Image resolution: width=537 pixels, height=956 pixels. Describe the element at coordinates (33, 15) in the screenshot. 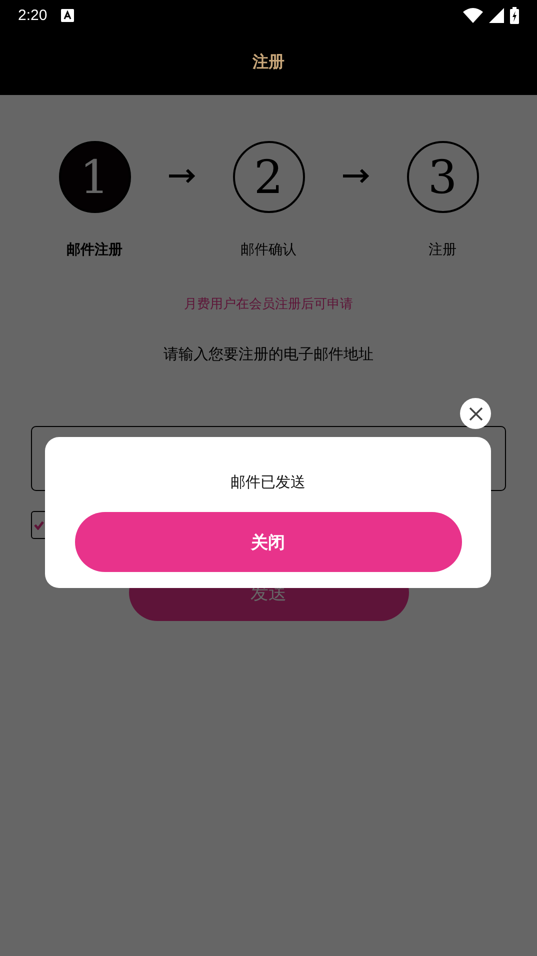

I see `status-time: 2:20` at that location.